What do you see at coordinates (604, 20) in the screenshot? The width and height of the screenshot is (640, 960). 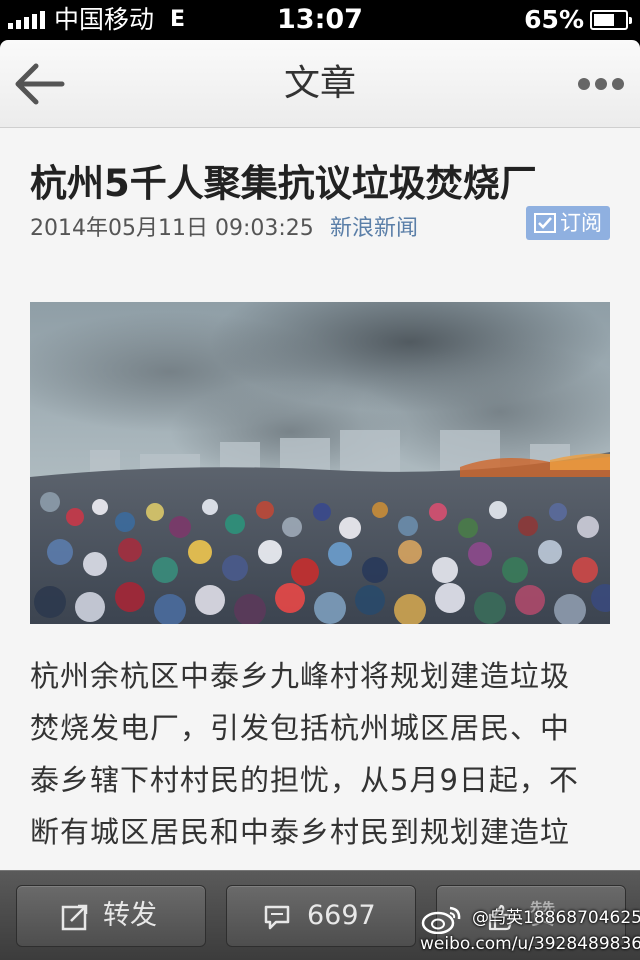 I see `battery-level` at bounding box center [604, 20].